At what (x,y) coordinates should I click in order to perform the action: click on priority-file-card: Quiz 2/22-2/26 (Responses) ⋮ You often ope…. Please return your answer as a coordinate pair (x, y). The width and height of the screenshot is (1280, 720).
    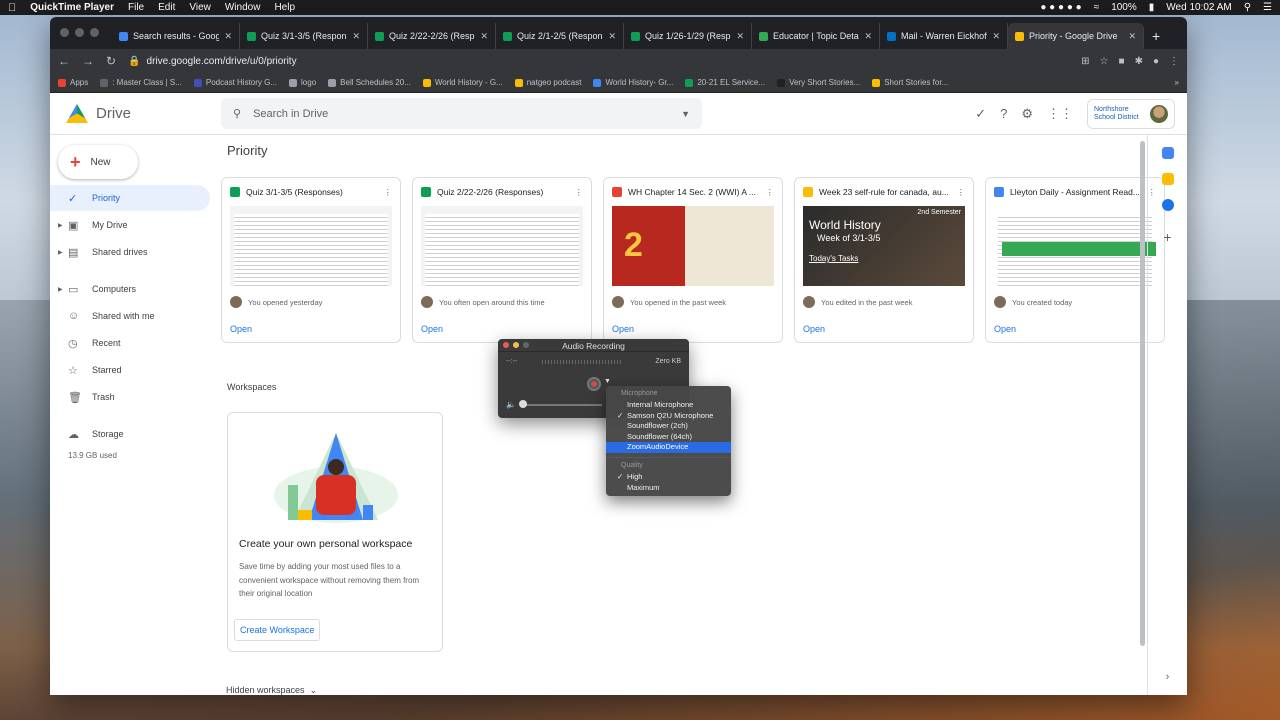
    Looking at the image, I should click on (502, 260).